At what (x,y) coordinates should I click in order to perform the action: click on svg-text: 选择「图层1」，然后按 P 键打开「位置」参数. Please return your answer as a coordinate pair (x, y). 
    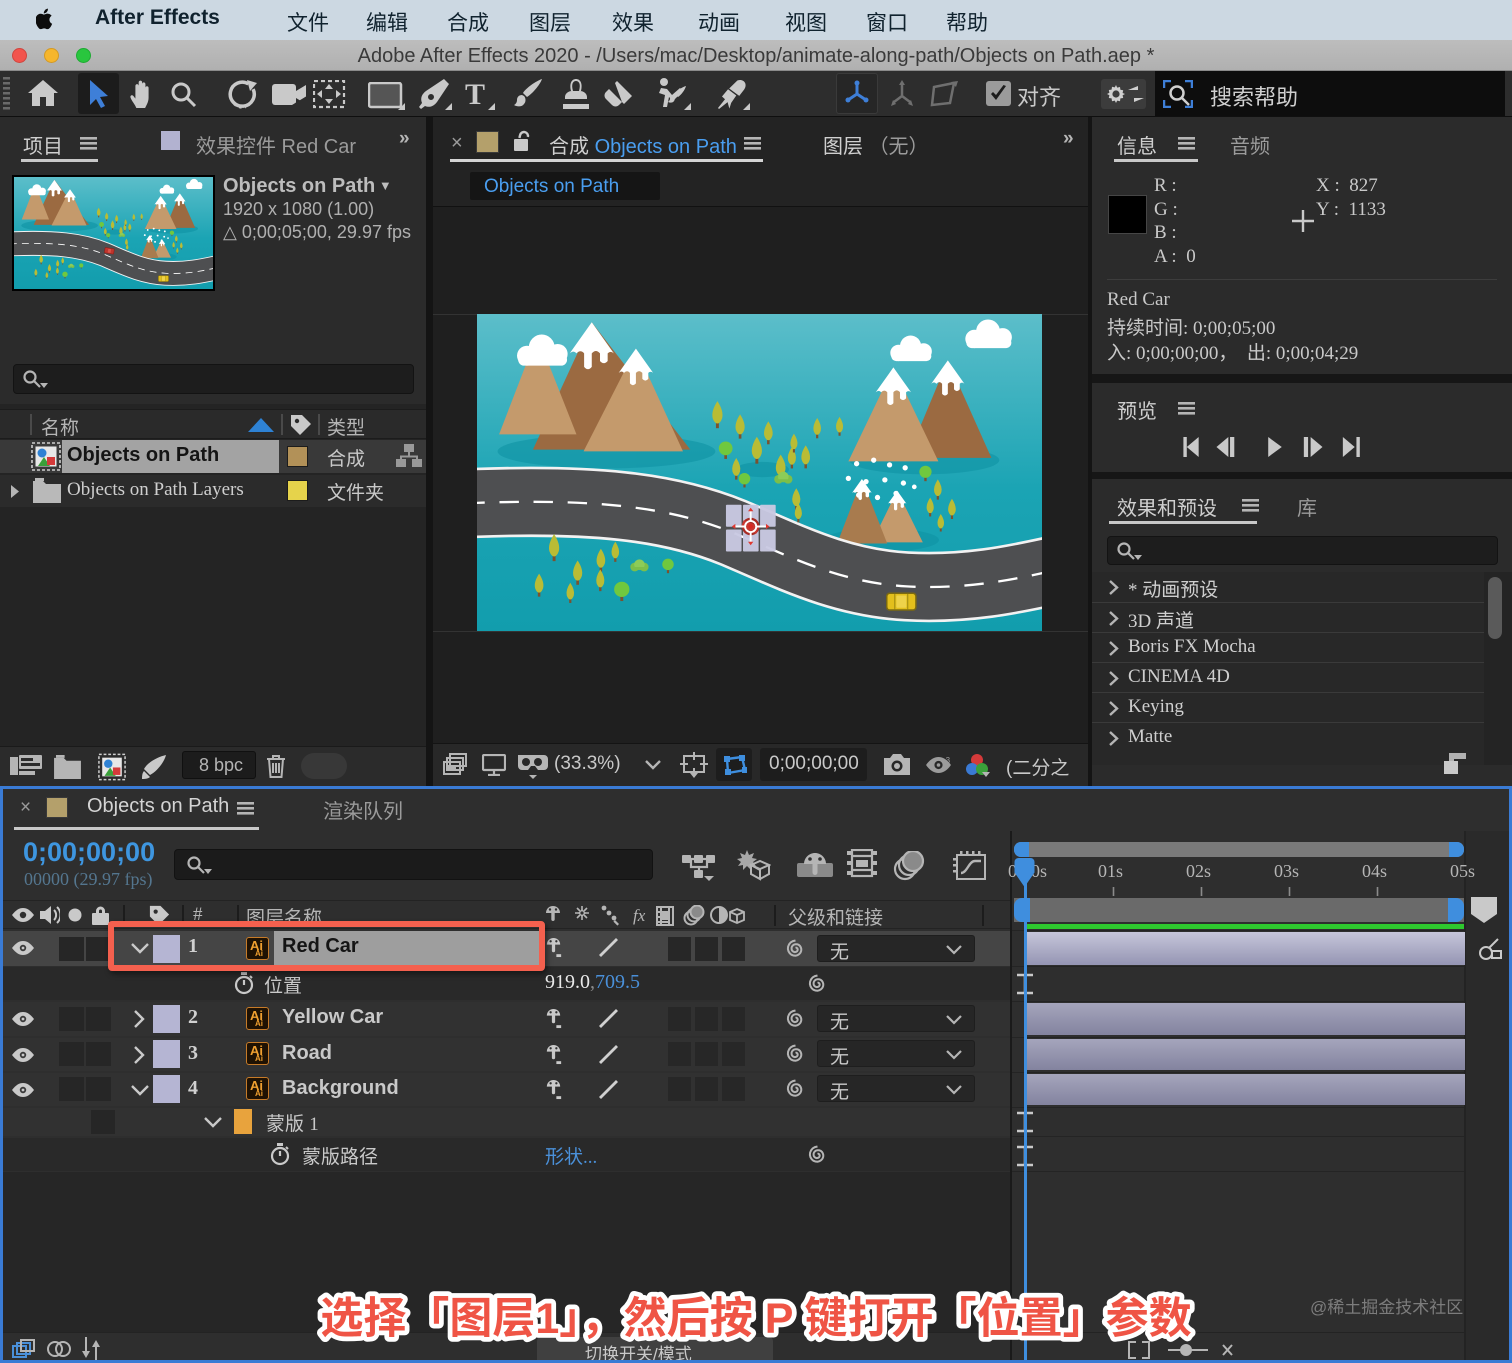
    Looking at the image, I should click on (755, 1319).